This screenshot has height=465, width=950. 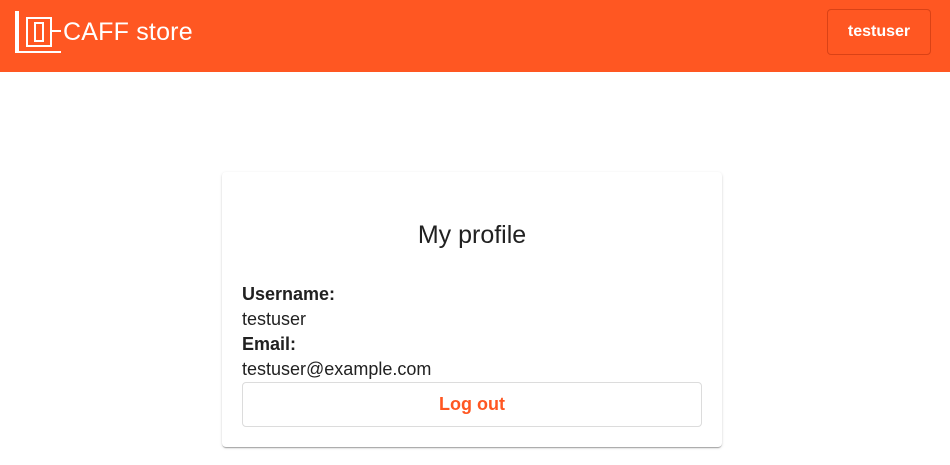 I want to click on username-value: testuser, so click(x=274, y=319).